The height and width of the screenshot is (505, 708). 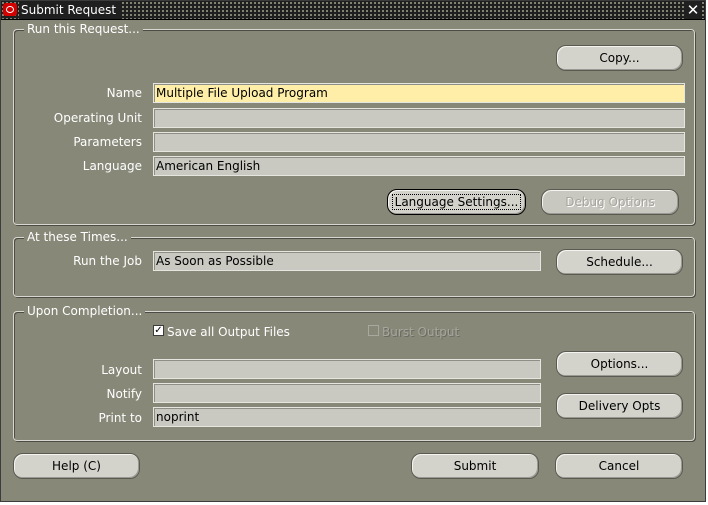 I want to click on oracle-logo-icon, so click(x=10, y=9).